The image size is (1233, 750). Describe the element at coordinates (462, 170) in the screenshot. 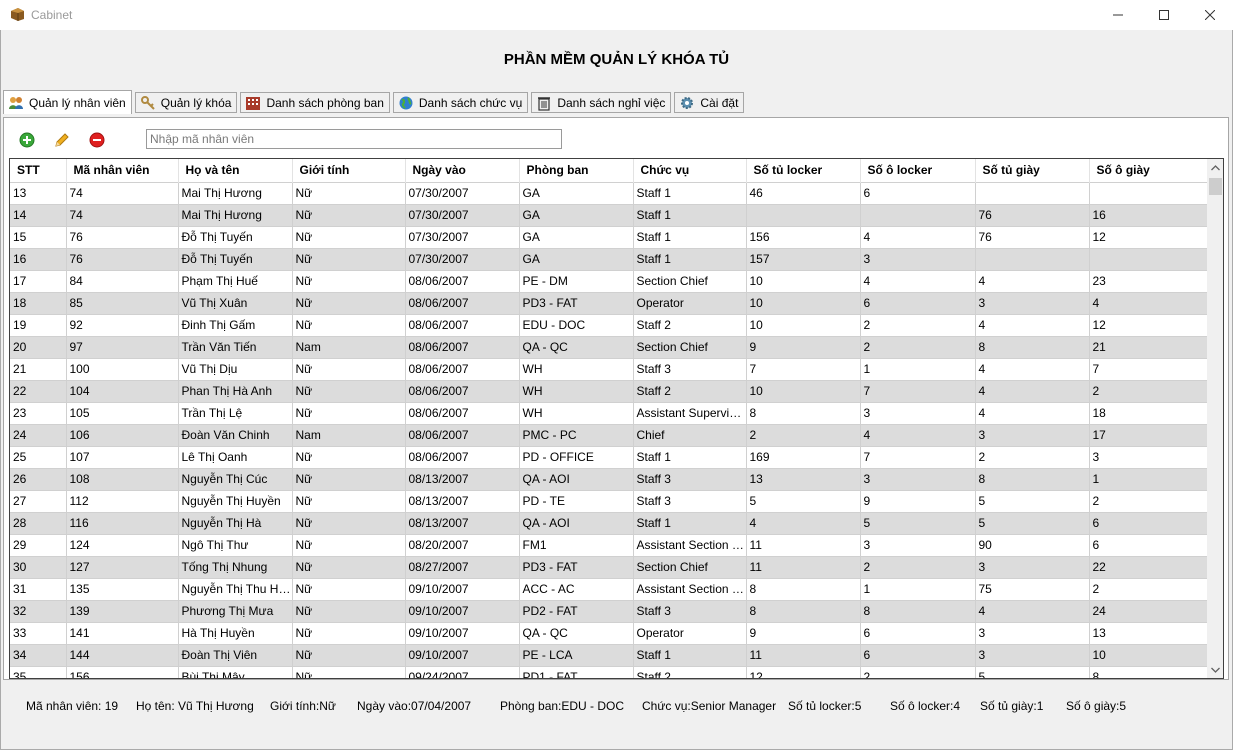

I see `column-header: Ngày vào` at that location.